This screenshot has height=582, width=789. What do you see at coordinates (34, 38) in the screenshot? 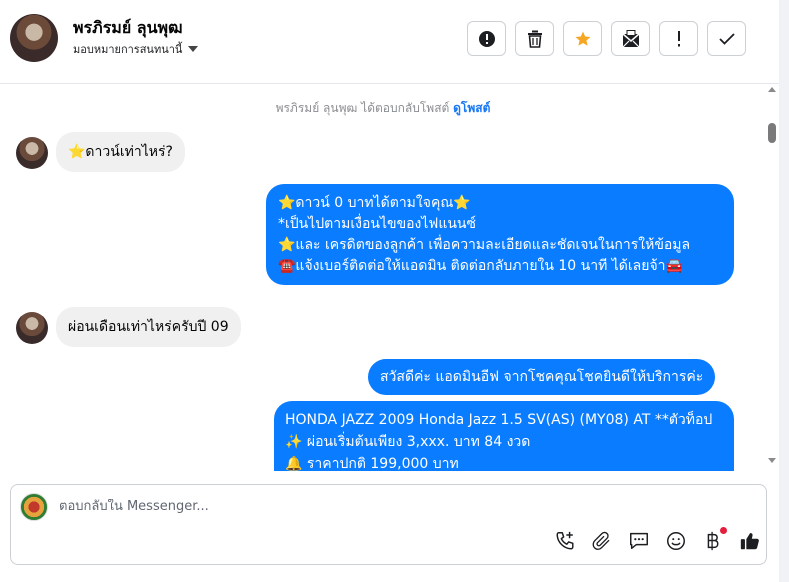
I see `contact-avatar` at bounding box center [34, 38].